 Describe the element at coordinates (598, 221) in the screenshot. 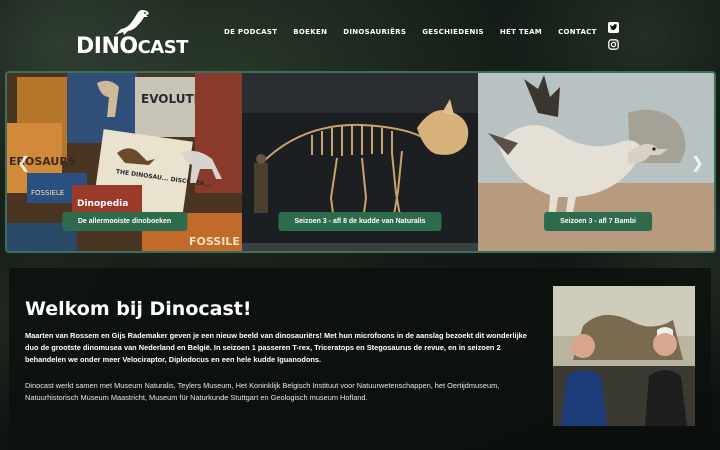

I see `slide-caption-bambi: Seizoen 3 - afl 7 Bambi` at that location.